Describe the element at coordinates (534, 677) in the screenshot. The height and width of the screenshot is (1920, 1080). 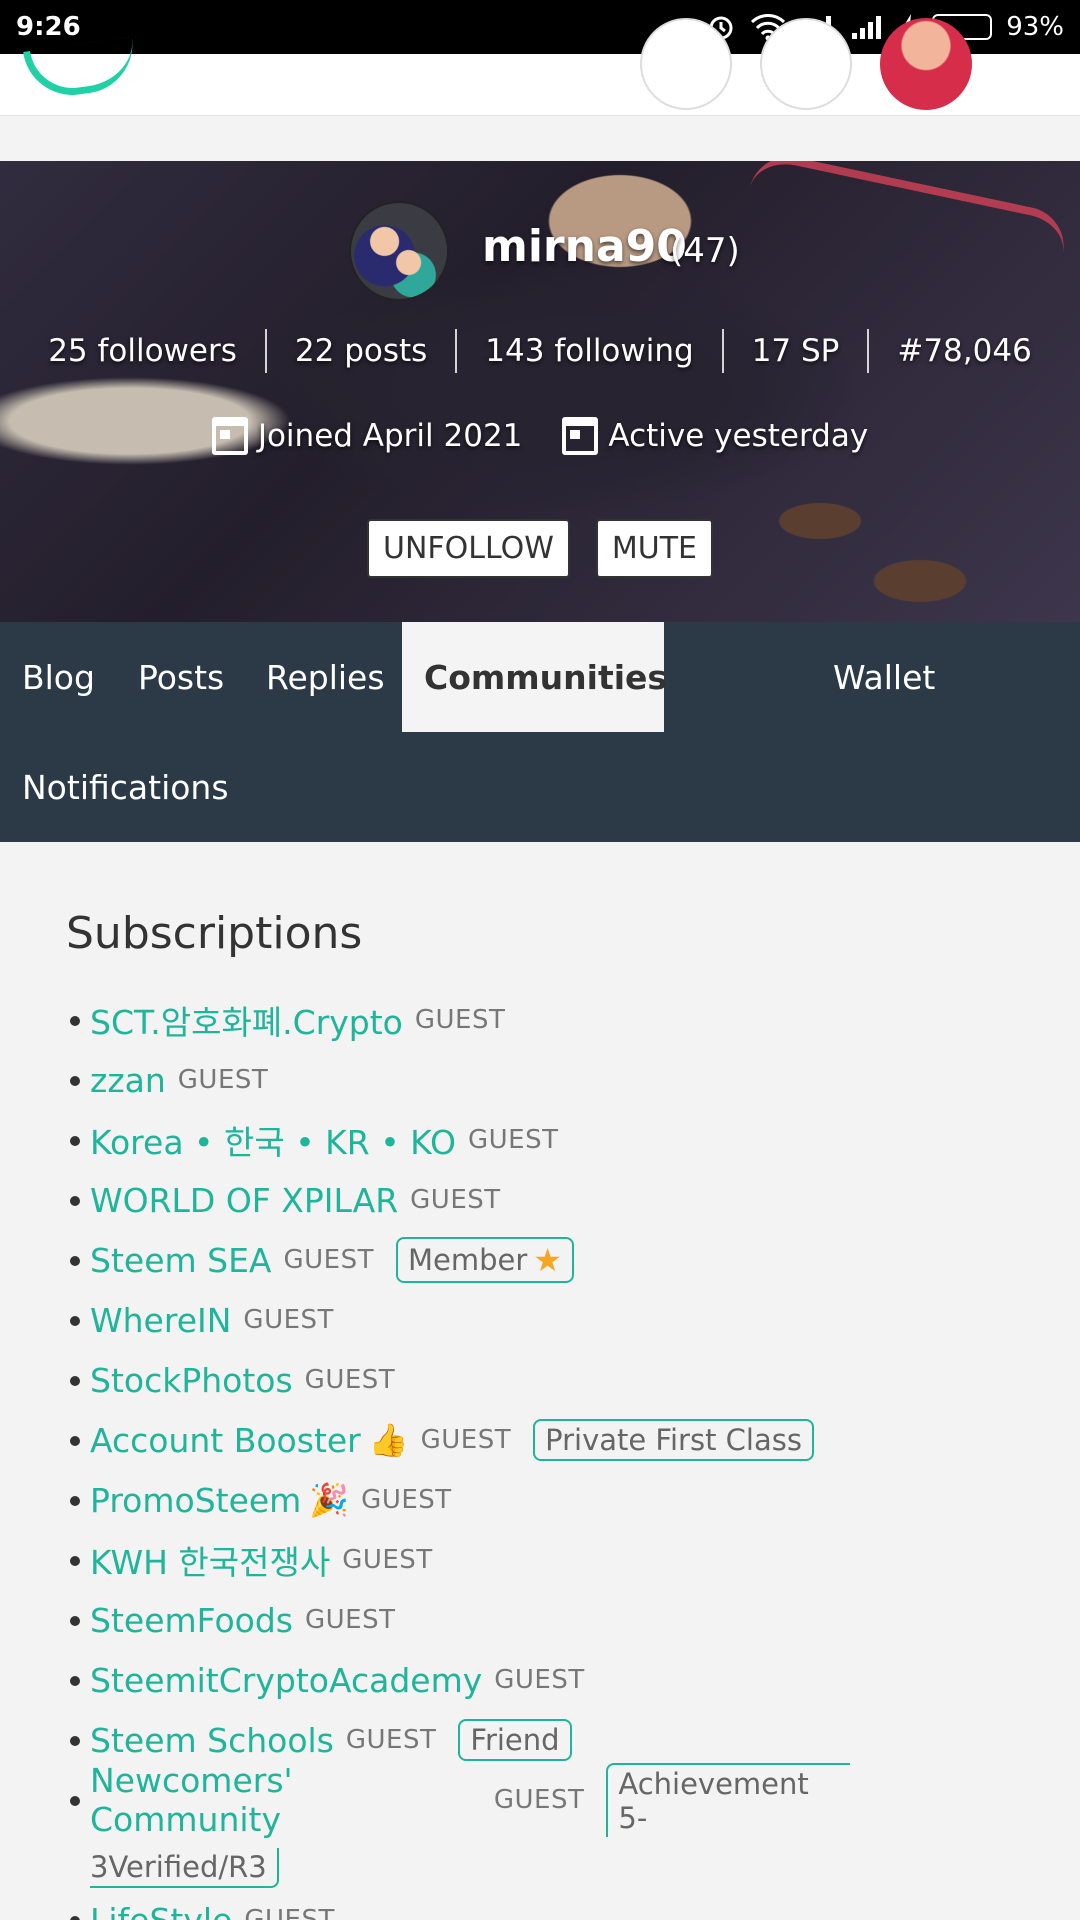
I see `tab-communities: Communities` at that location.